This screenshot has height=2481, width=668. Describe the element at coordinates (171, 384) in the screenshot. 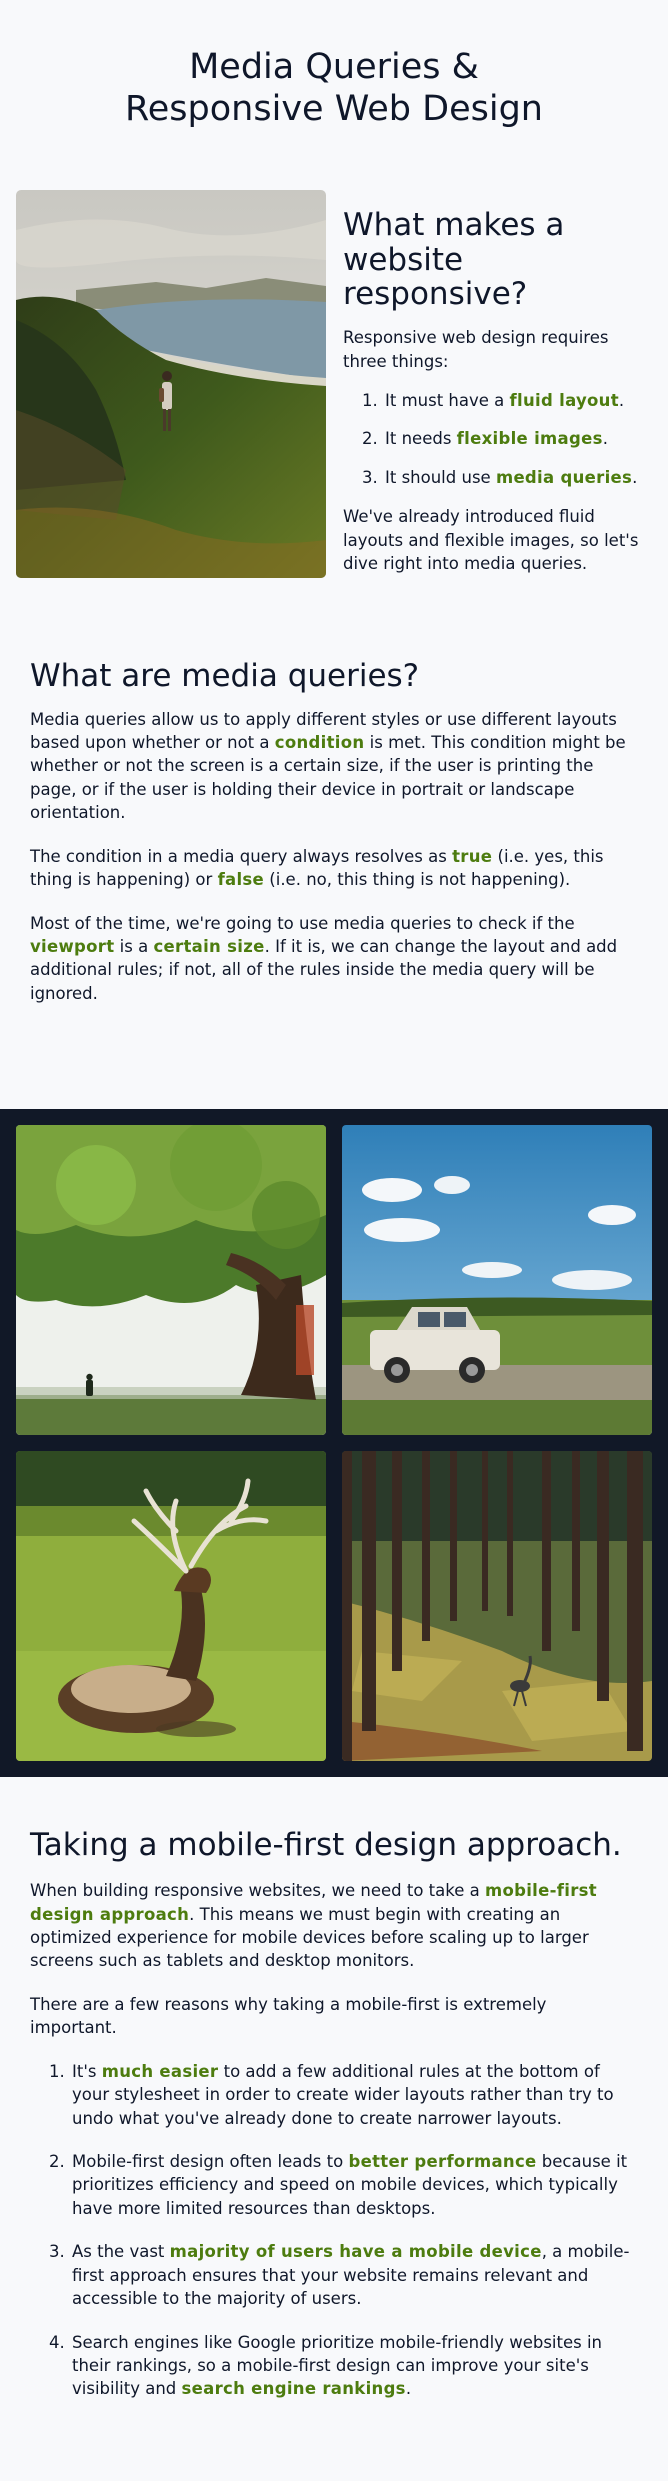

I see `coastal-hiker-image` at that location.